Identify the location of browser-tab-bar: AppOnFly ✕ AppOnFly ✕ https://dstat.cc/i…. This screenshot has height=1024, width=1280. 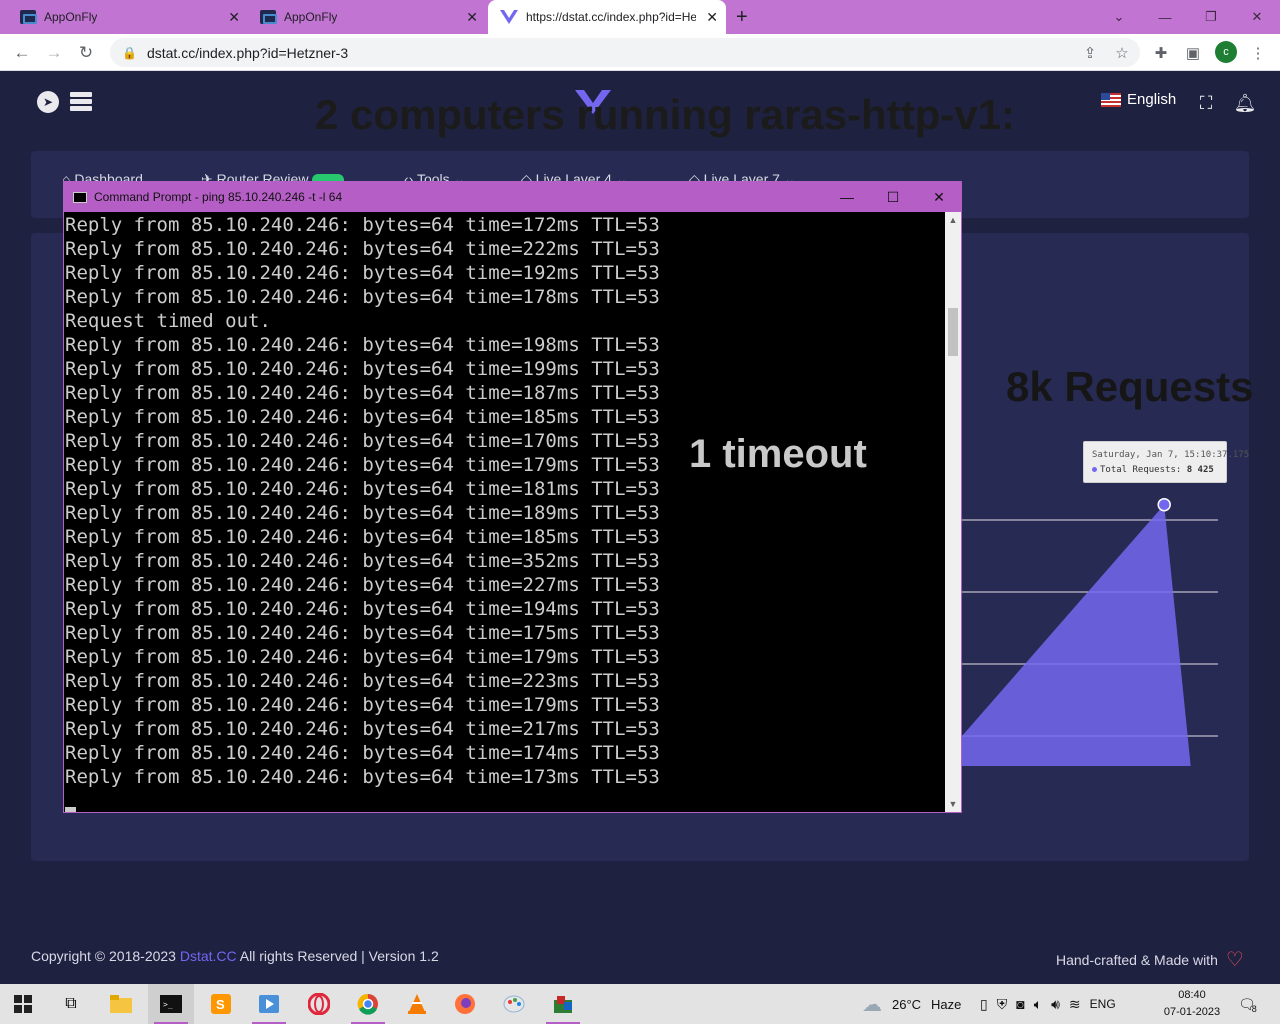
(640, 17).